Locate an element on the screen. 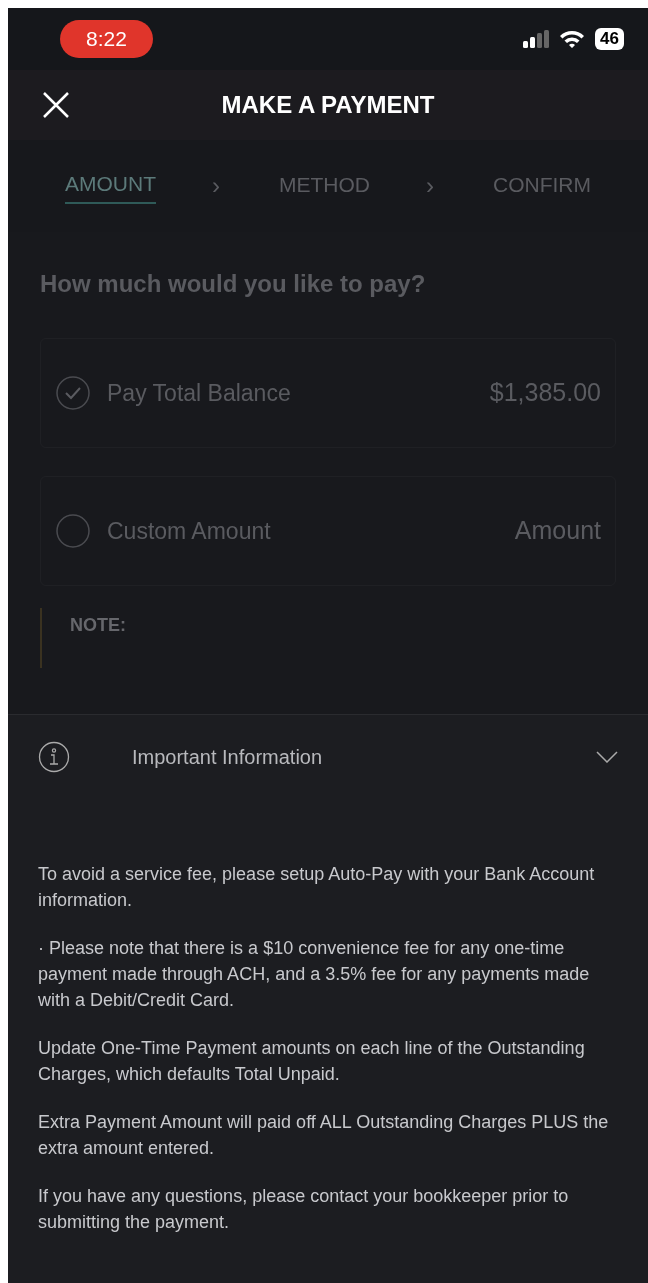  info-paragraph: If you have any questions, please contact your bookkeeper prior to submitting the payment. is located at coordinates (304, 1209).